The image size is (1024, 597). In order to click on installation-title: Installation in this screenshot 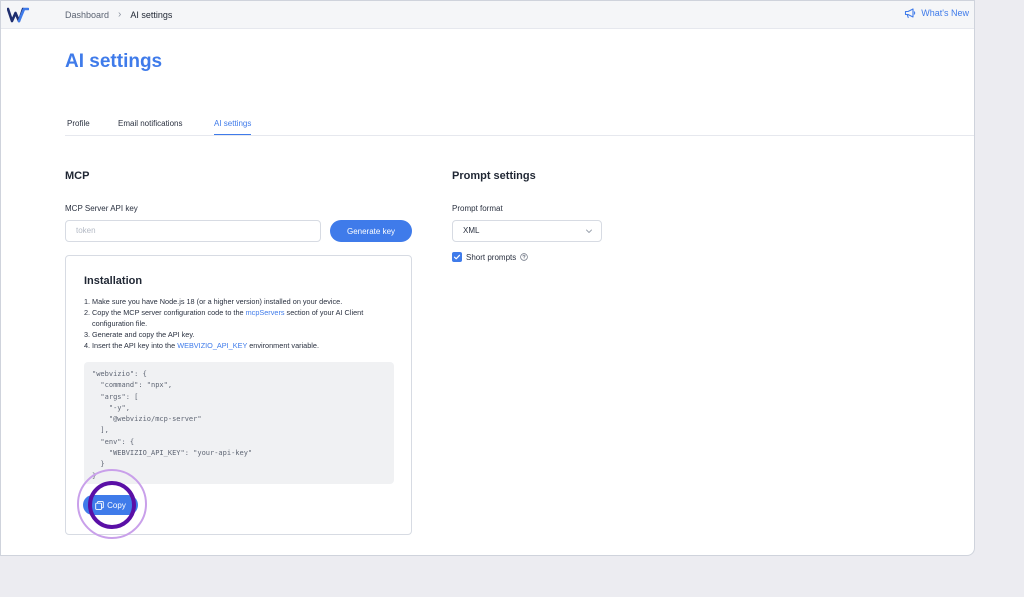, I will do `click(113, 281)`.